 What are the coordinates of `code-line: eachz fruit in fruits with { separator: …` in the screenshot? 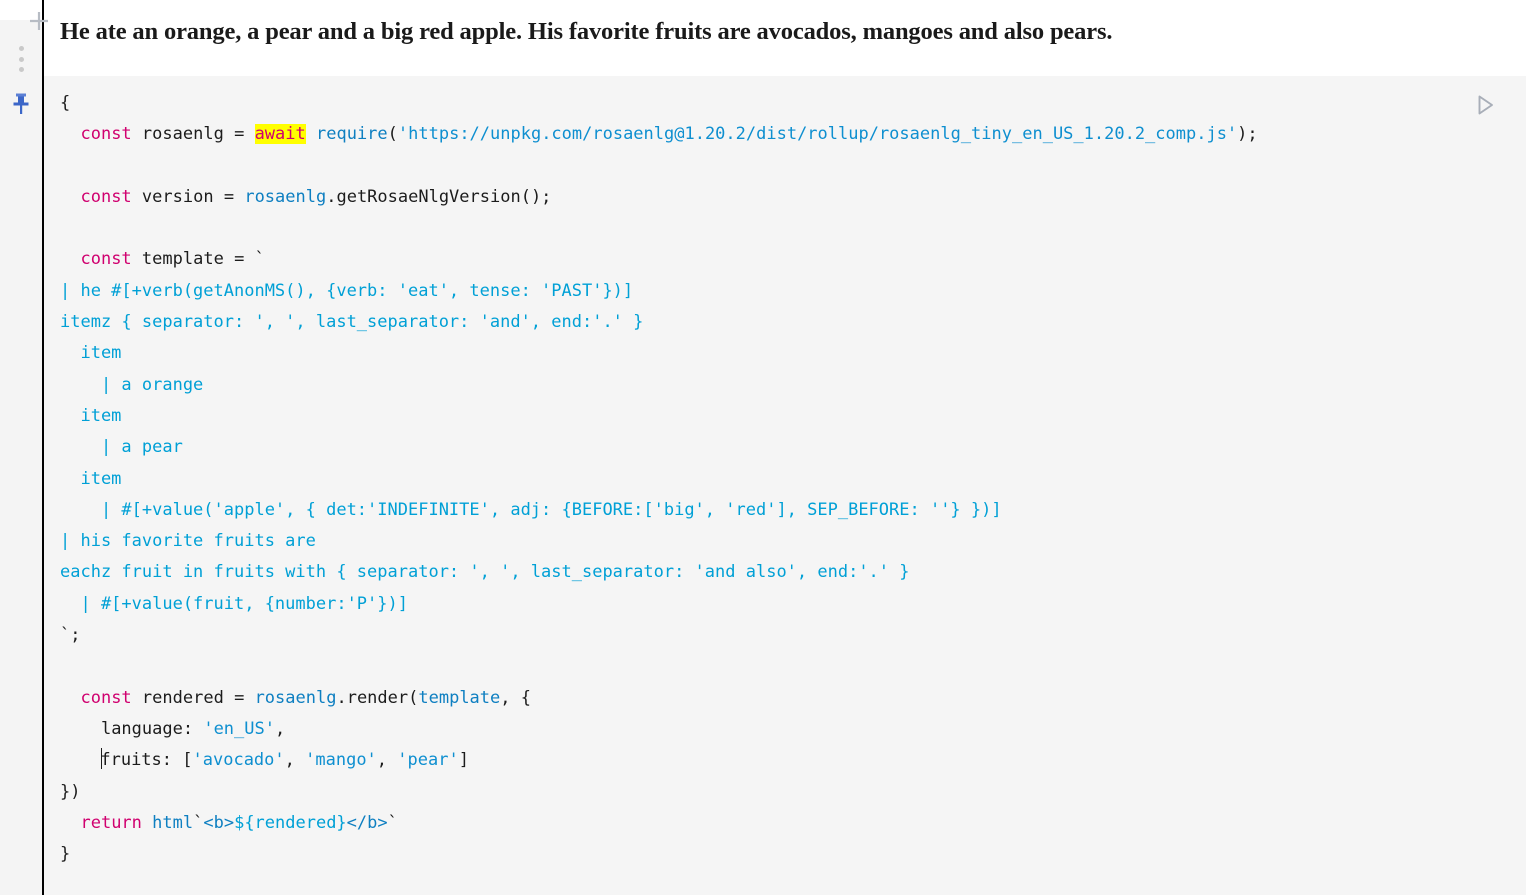 It's located at (485, 572).